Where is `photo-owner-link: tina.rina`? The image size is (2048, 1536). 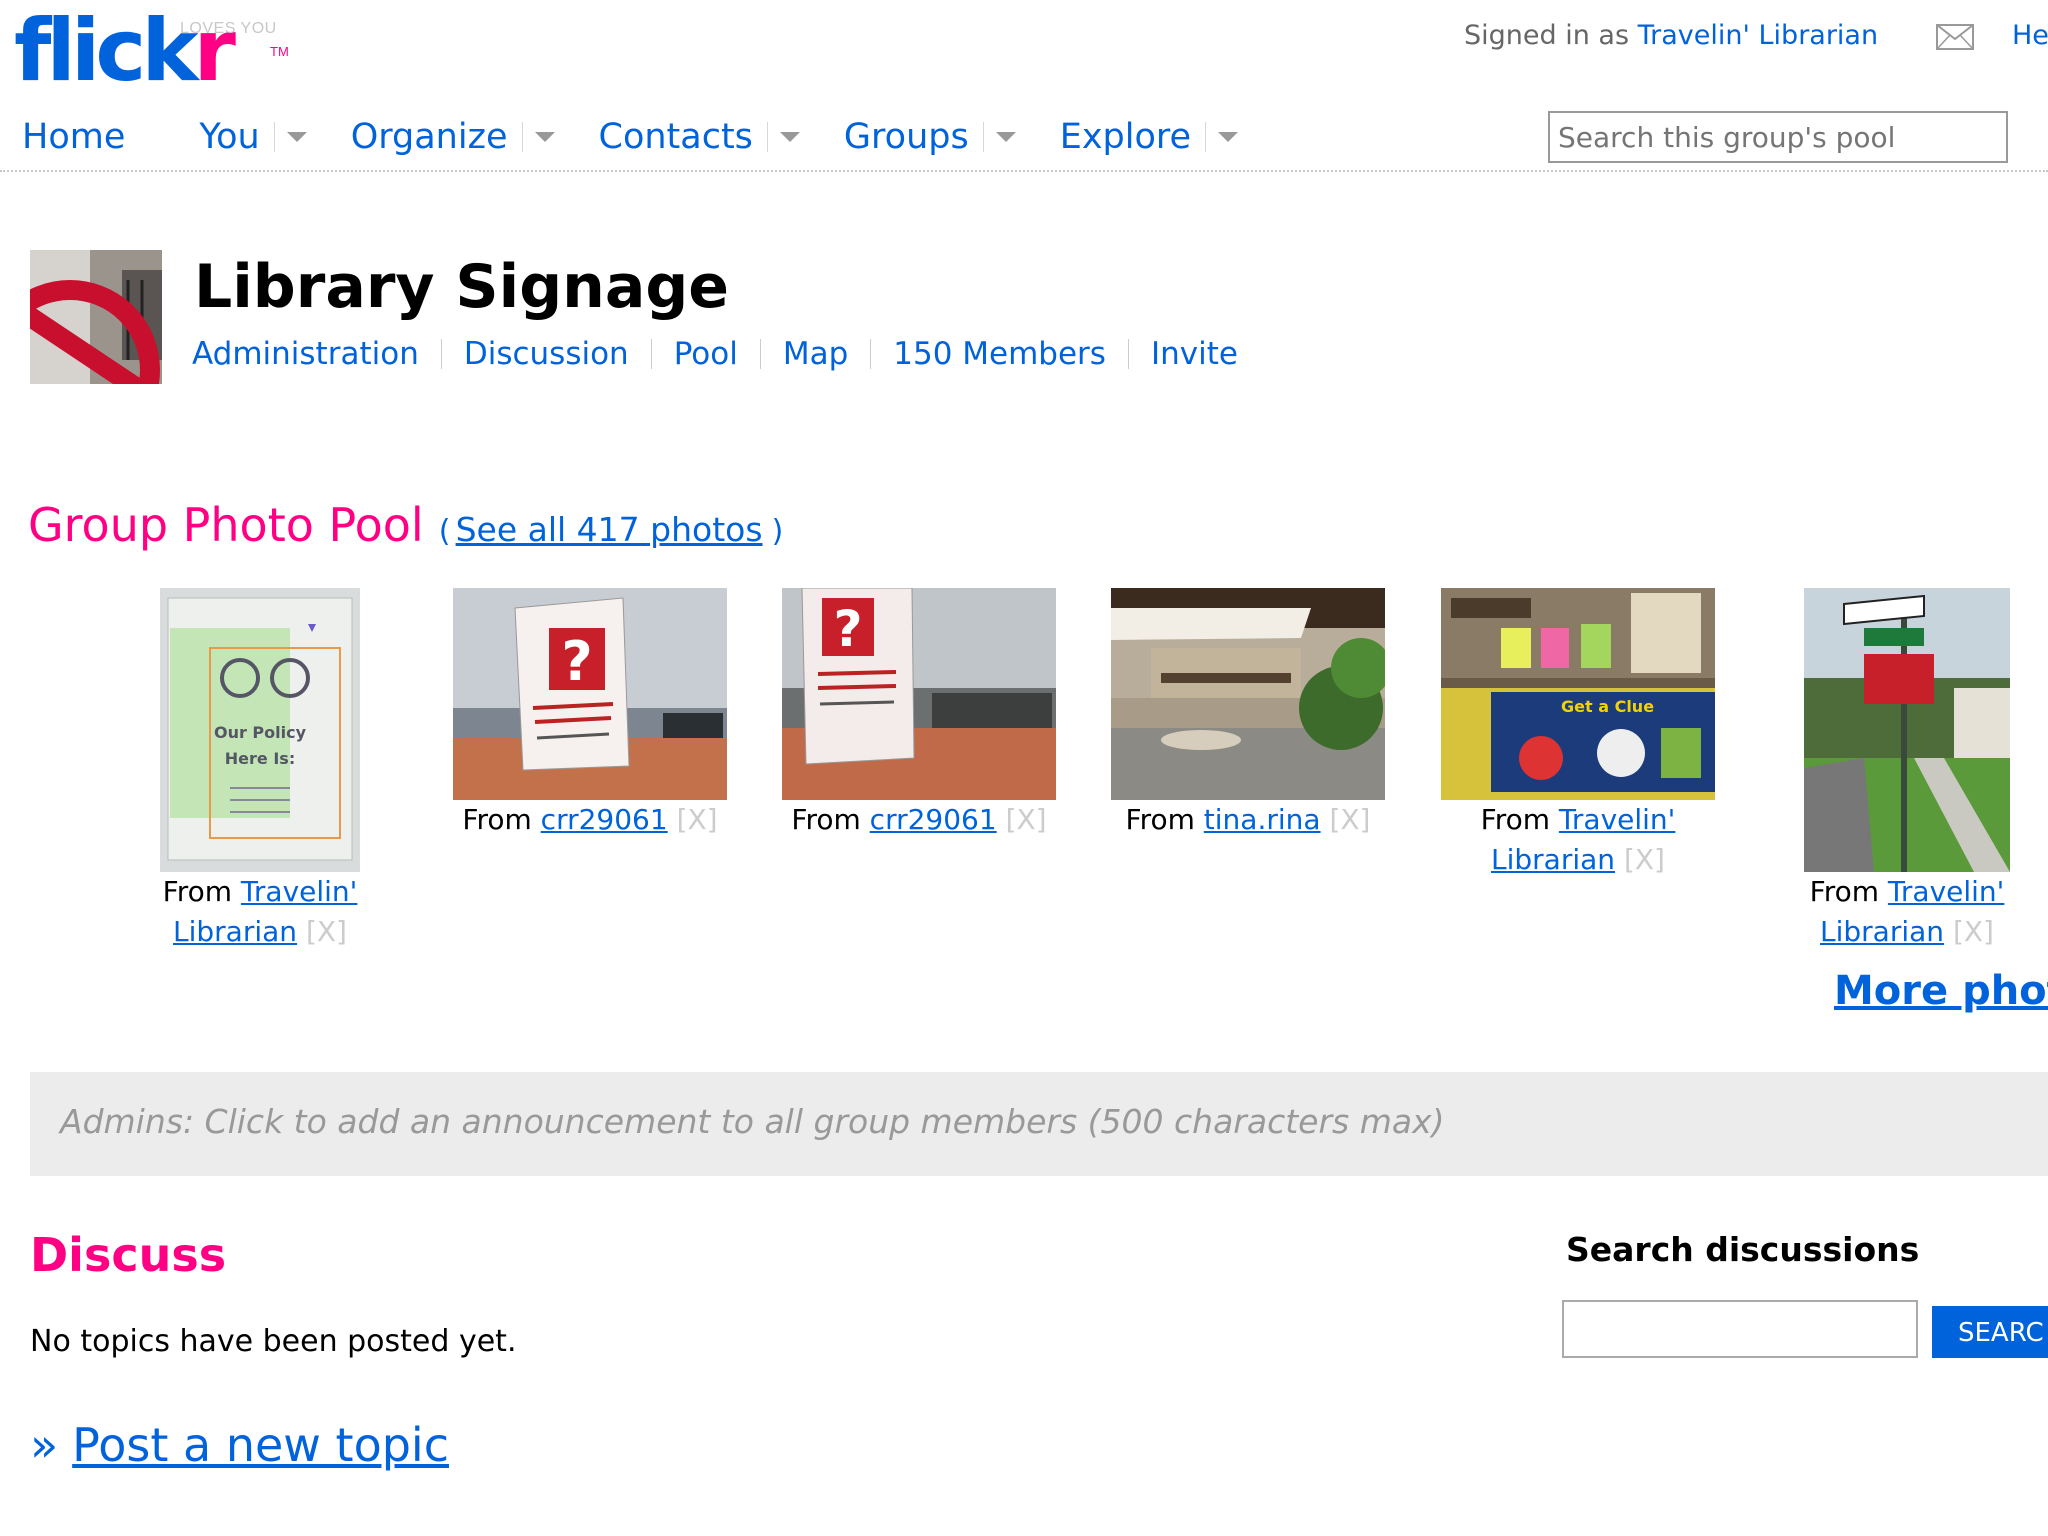
photo-owner-link: tina.rina is located at coordinates (1262, 819).